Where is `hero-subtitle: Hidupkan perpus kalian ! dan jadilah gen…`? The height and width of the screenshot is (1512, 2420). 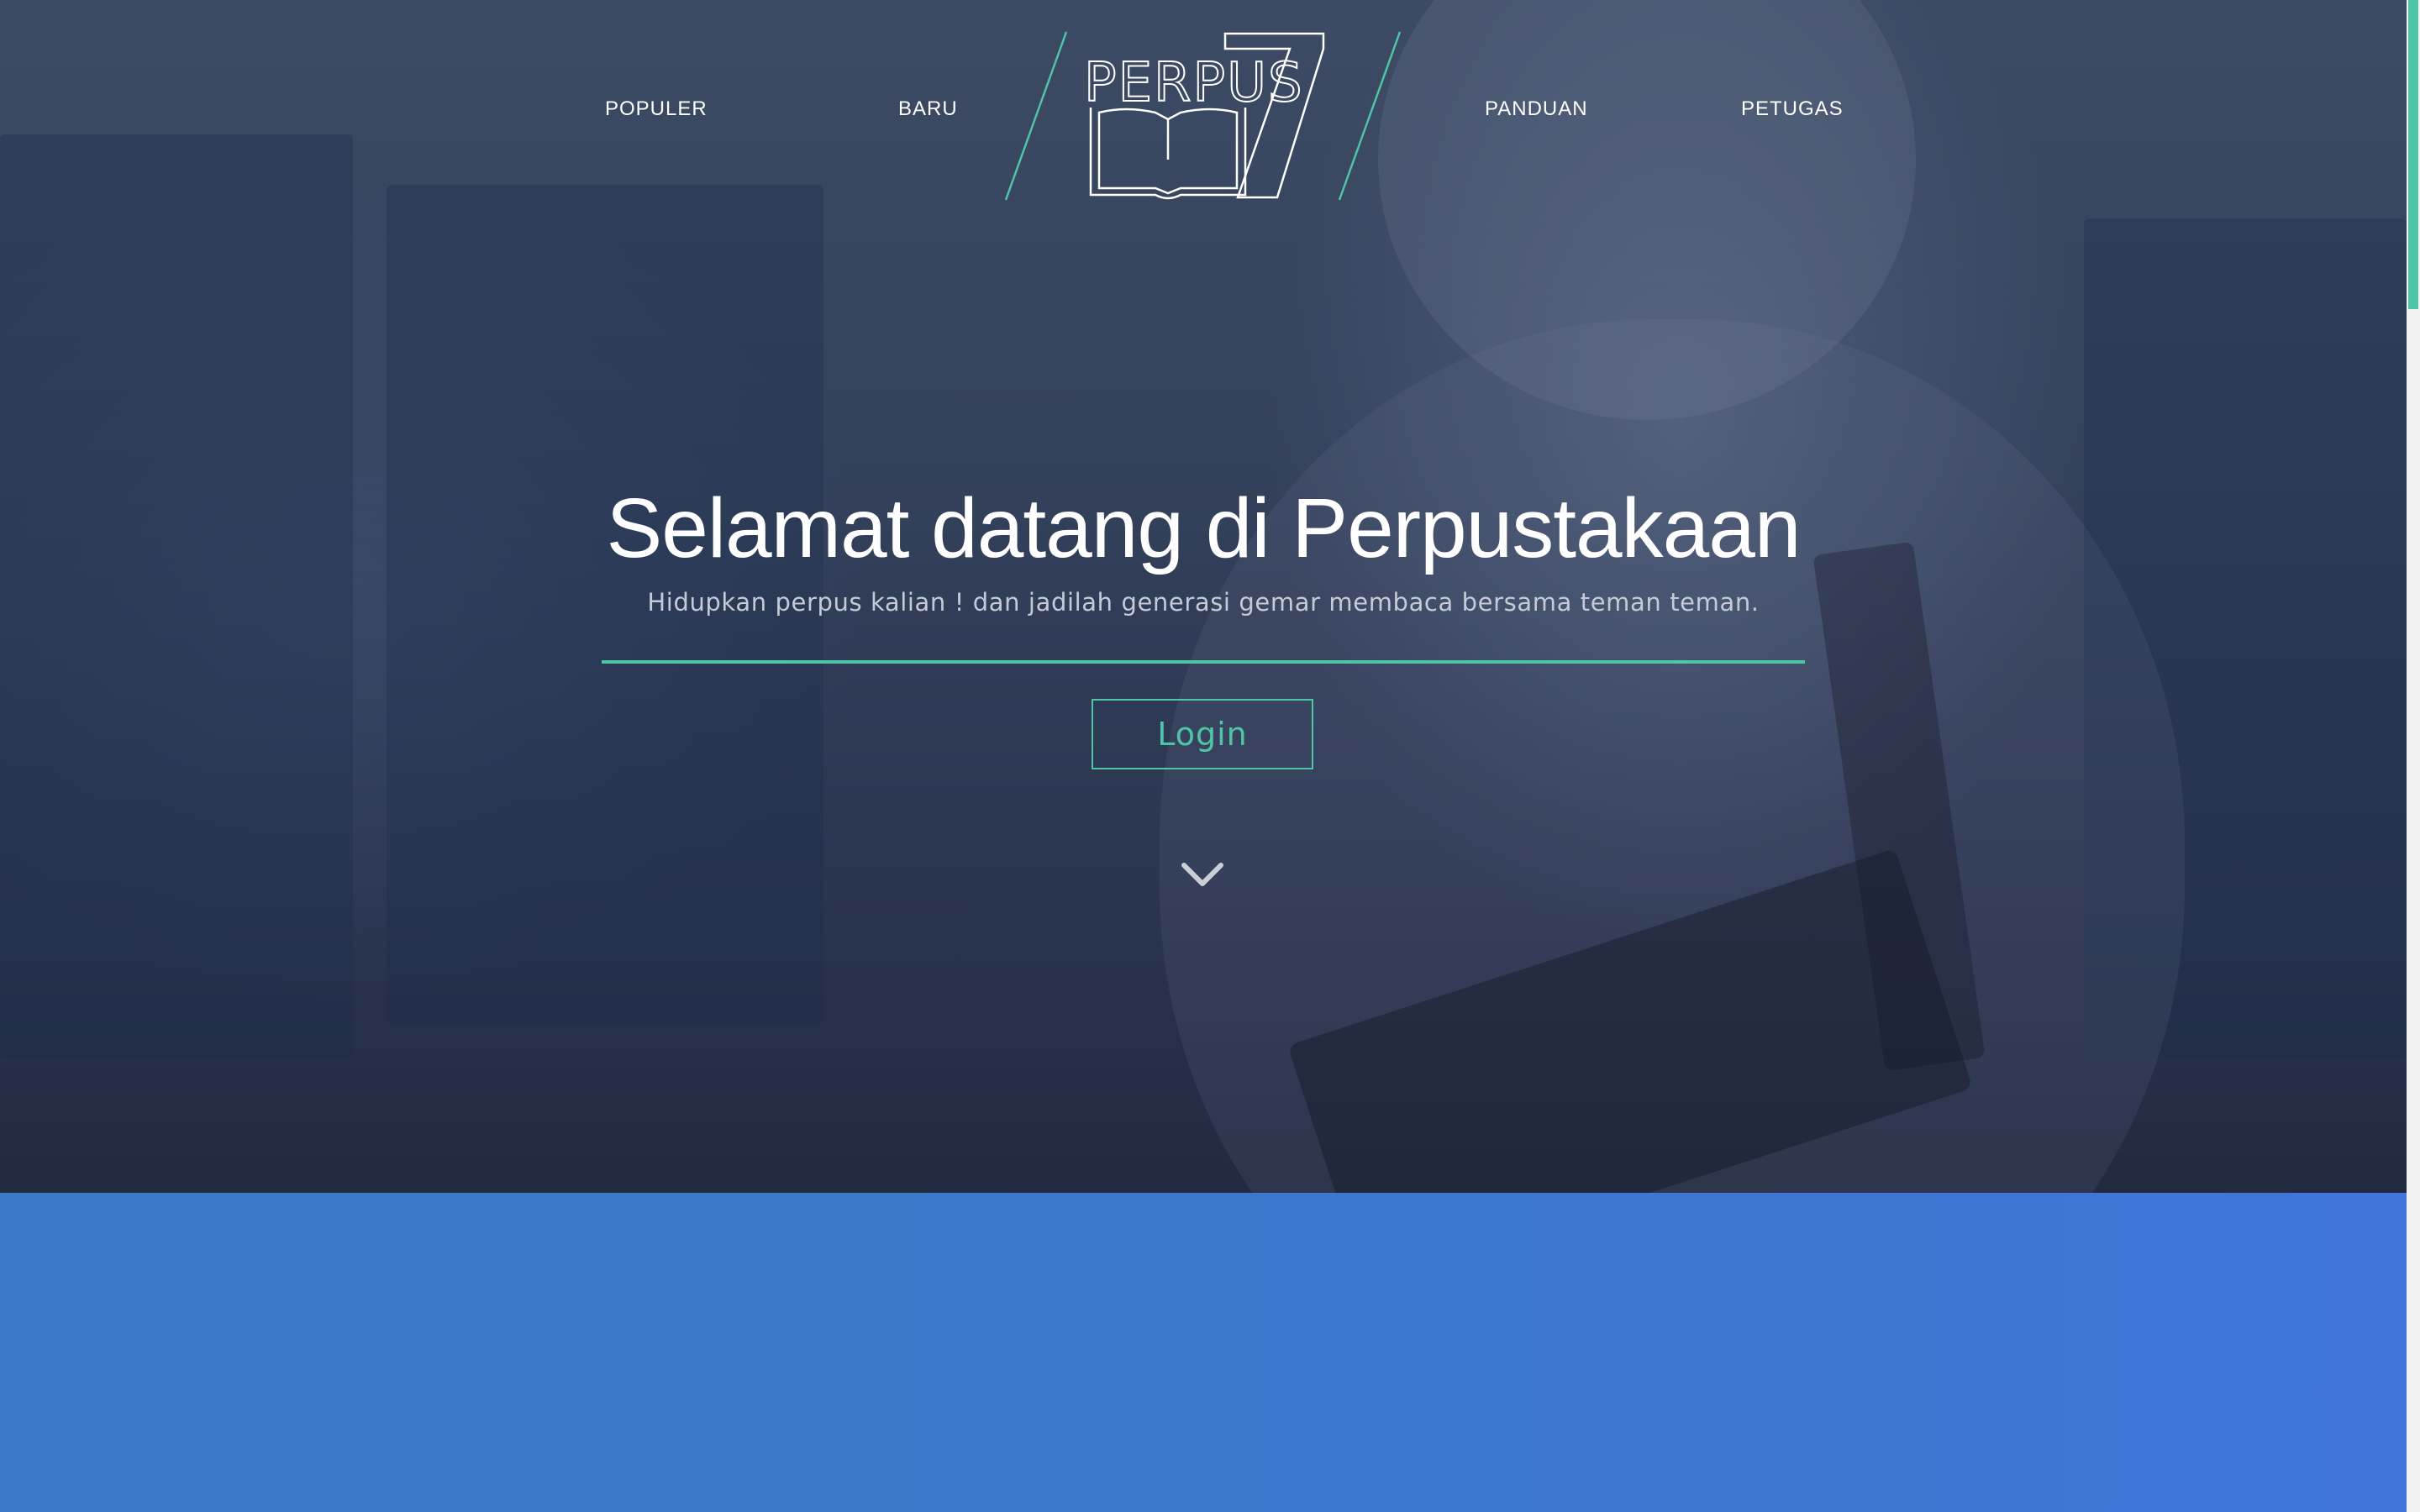
hero-subtitle: Hidupkan perpus kalian ! dan jadilah gen… is located at coordinates (1203, 602).